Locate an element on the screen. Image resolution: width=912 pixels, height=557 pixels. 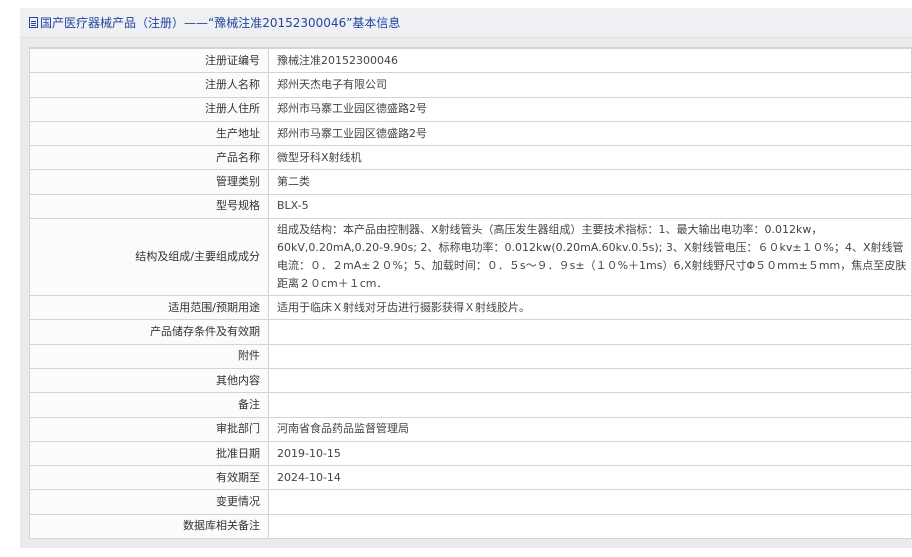
table-row: 注册人住所 郑州市马寨工业园区德盛路2号 is located at coordinates (470, 109).